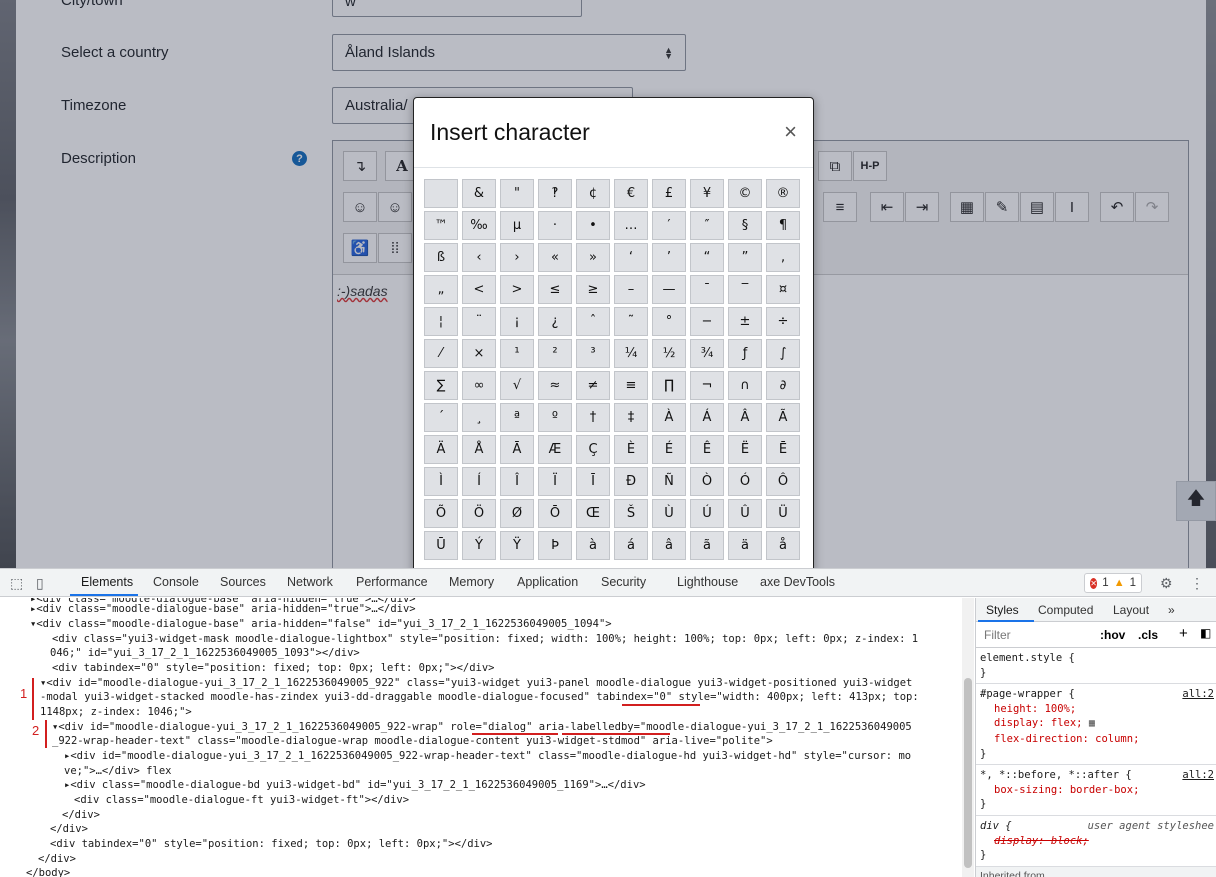 The height and width of the screenshot is (877, 1216). I want to click on character-button: ´, so click(441, 417).